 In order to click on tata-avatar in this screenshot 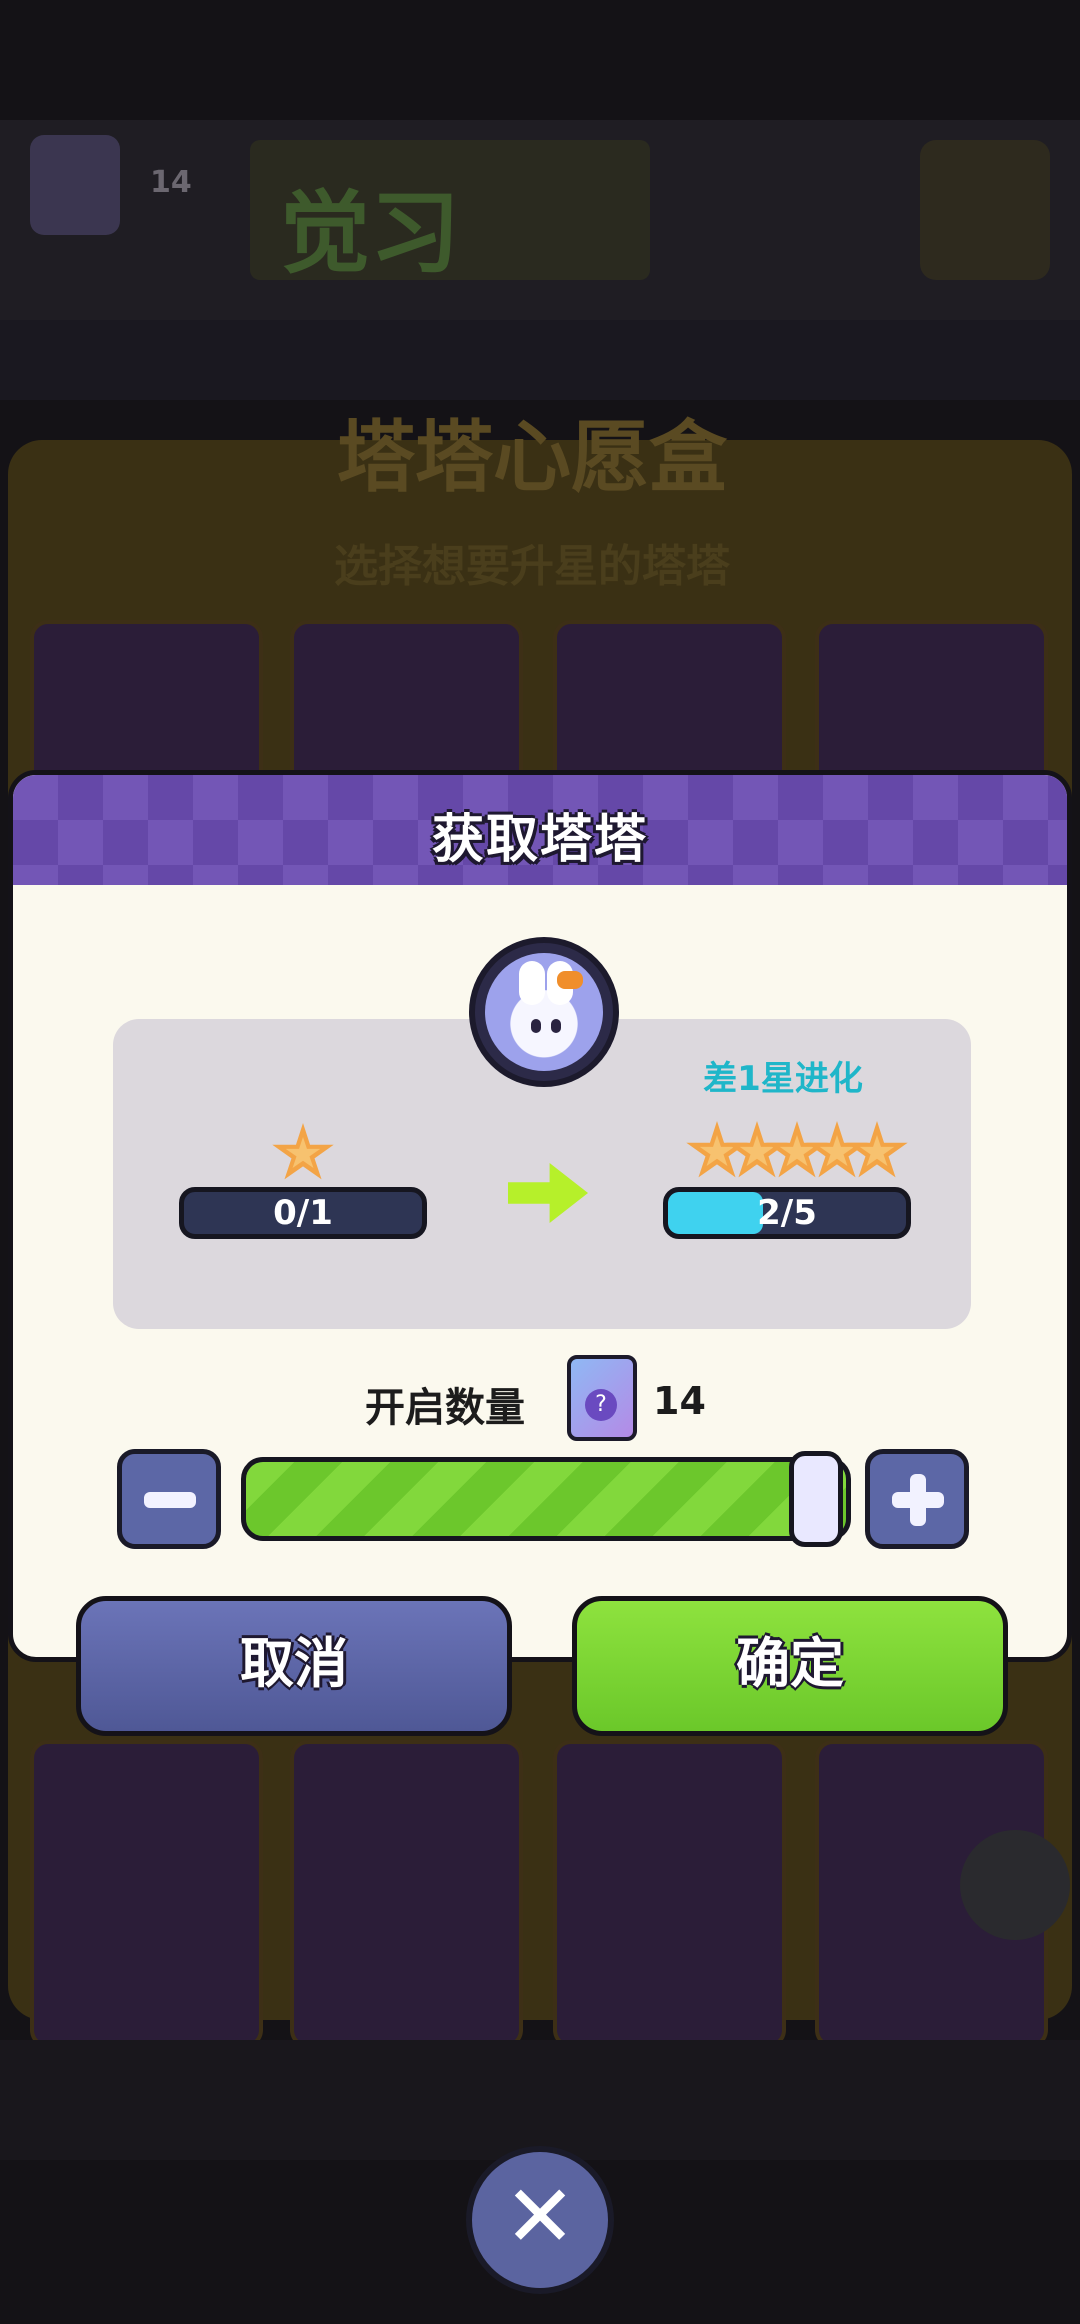, I will do `click(544, 1012)`.